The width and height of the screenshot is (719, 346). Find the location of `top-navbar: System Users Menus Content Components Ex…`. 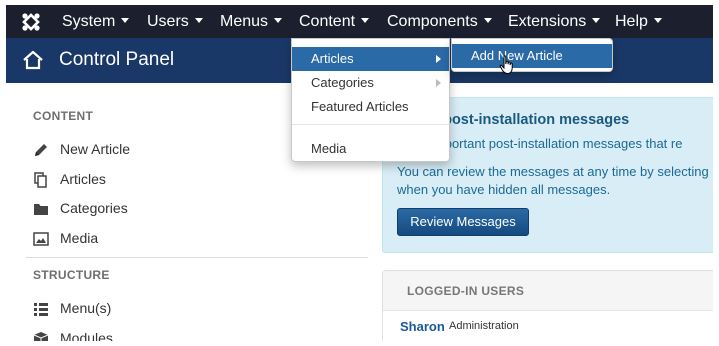

top-navbar: System Users Menus Content Components Ex… is located at coordinates (359, 21).